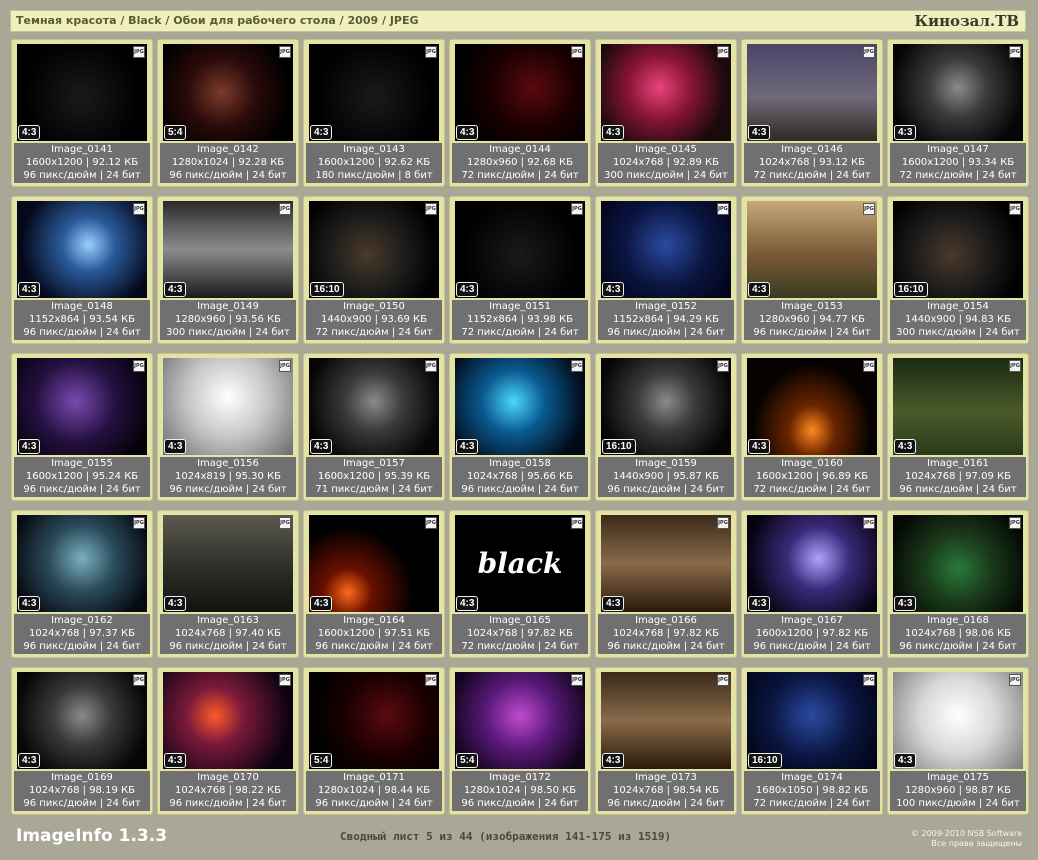 The width and height of the screenshot is (1038, 860). I want to click on image-name: Image_0159, so click(666, 463).